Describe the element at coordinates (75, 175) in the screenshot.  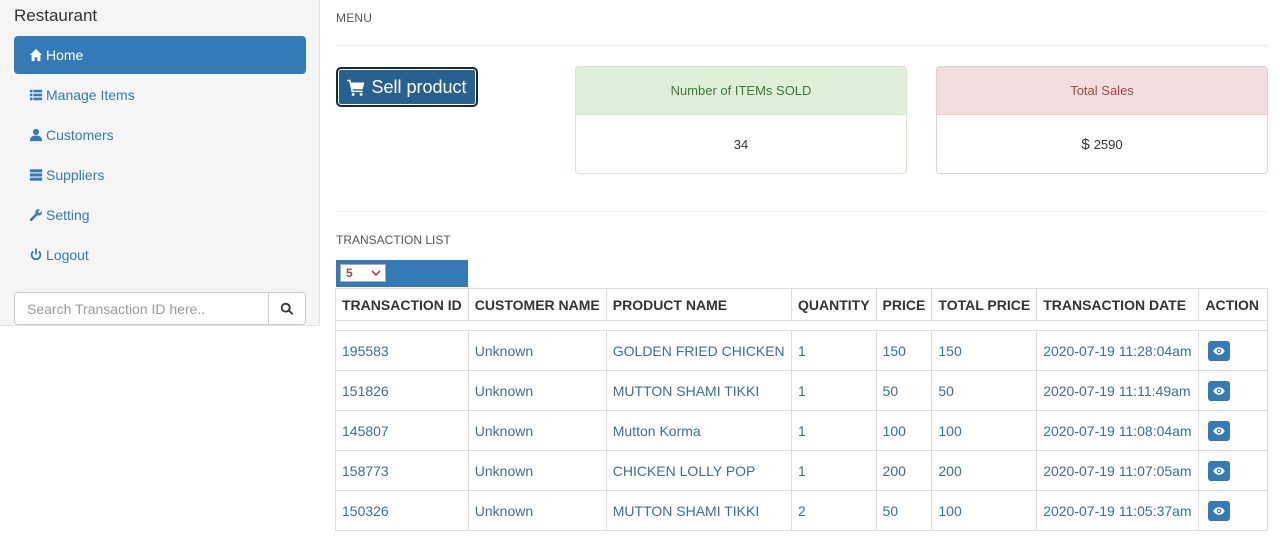
I see `sidebar-item-label: Suppliers` at that location.